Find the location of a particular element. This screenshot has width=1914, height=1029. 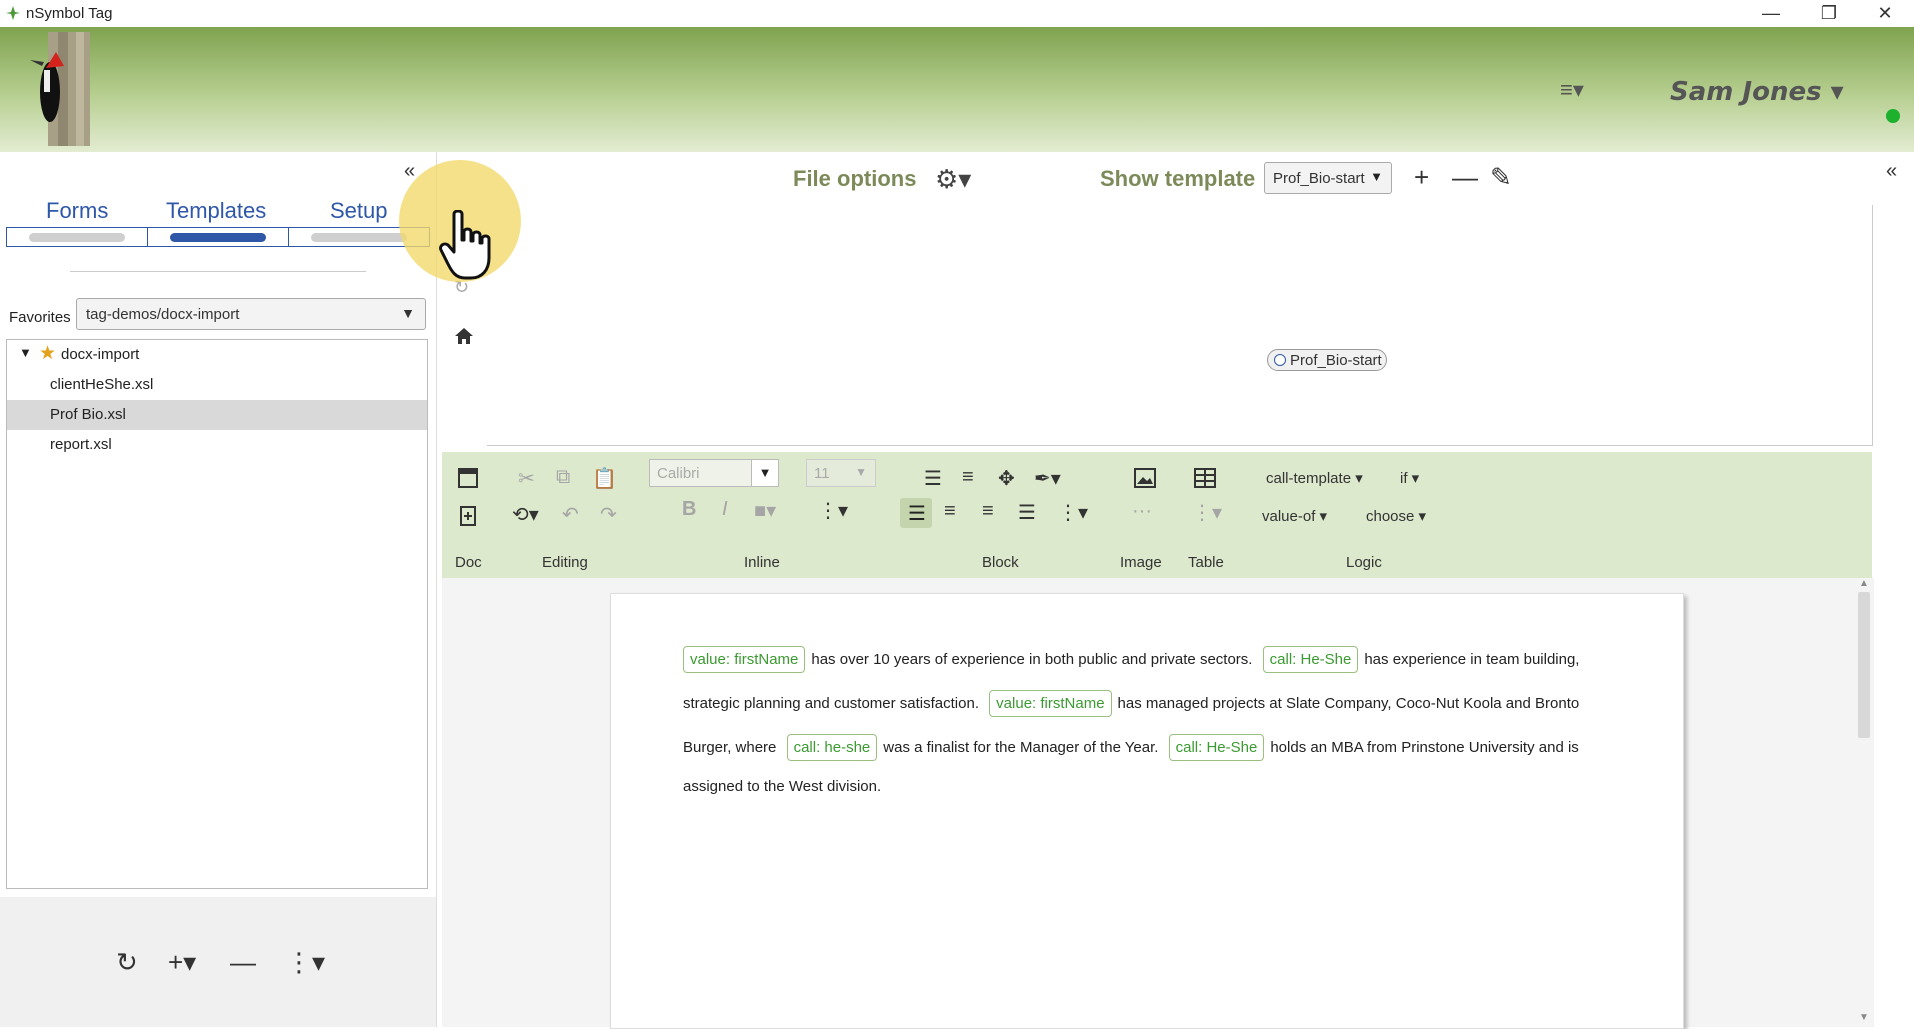

scroll-up-icon: ▲ is located at coordinates (1864, 583).